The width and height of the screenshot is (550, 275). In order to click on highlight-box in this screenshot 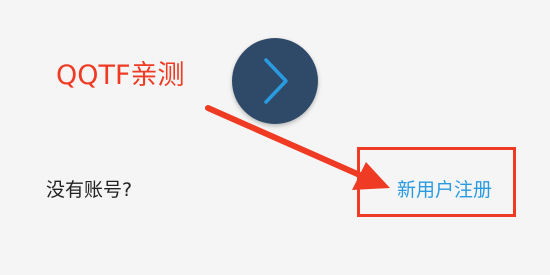, I will do `click(436, 182)`.